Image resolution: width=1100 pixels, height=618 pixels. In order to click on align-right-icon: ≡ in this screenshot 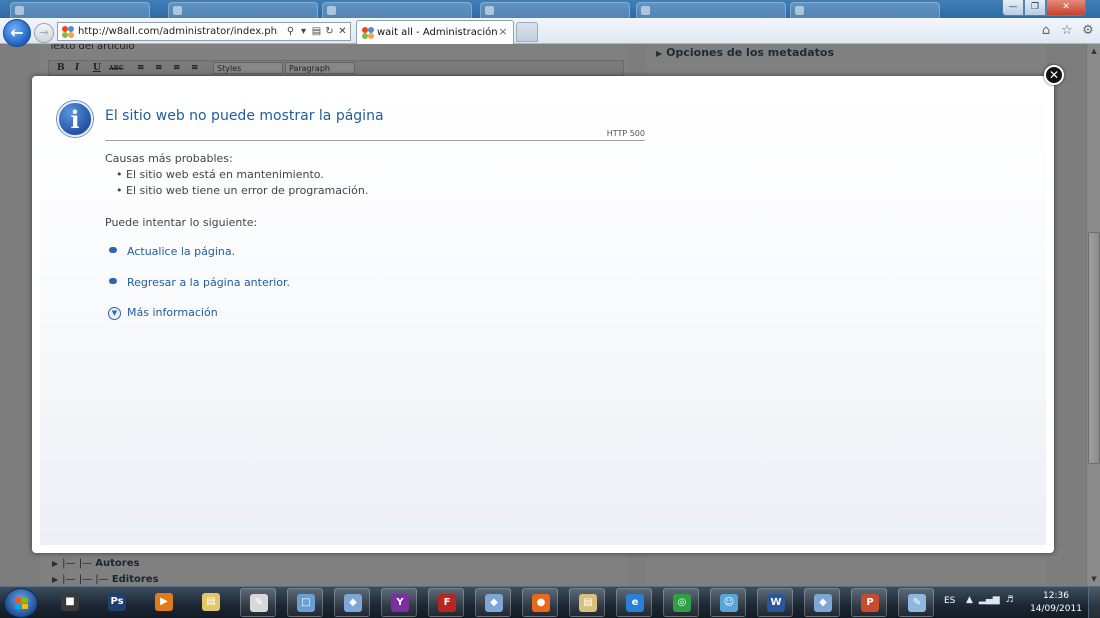, I will do `click(177, 68)`.